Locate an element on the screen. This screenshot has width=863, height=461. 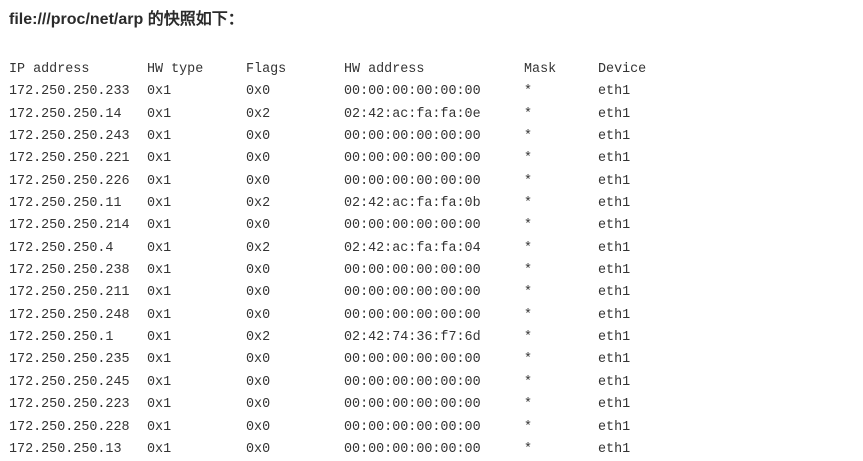
header-hw-address: HW address is located at coordinates (384, 69).